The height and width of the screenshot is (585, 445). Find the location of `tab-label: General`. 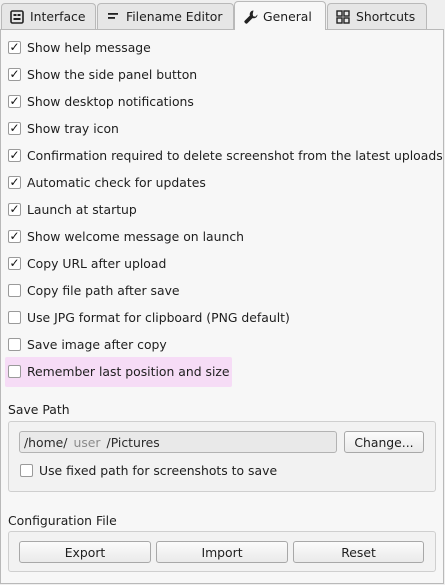

tab-label: General is located at coordinates (287, 16).